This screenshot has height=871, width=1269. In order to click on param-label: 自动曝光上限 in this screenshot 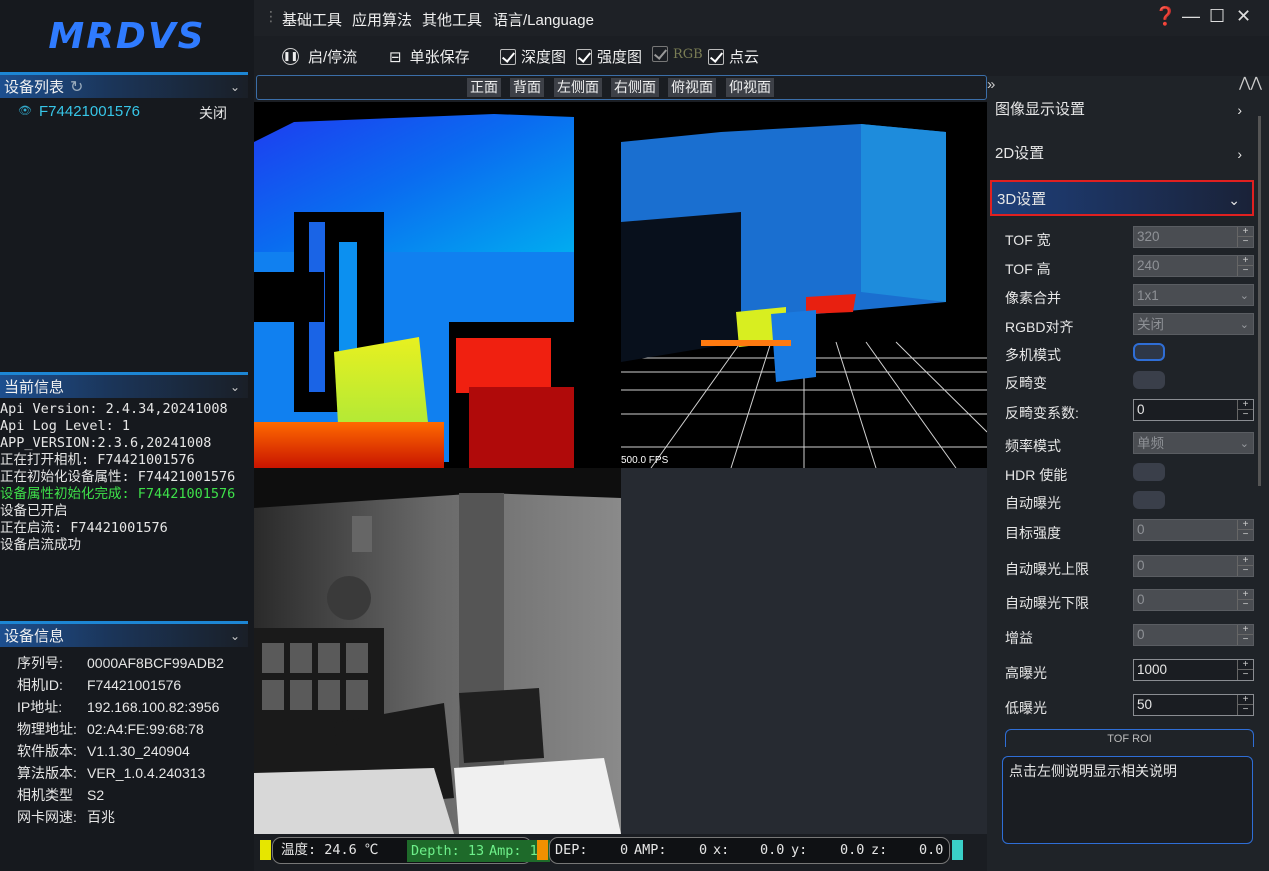, I will do `click(1047, 569)`.